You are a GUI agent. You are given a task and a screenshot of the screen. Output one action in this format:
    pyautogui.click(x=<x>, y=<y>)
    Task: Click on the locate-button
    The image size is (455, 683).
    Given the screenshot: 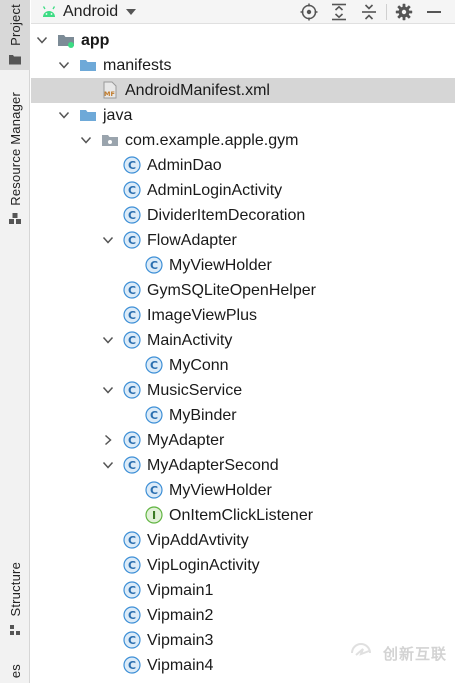 What is the action you would take?
    pyautogui.click(x=309, y=12)
    